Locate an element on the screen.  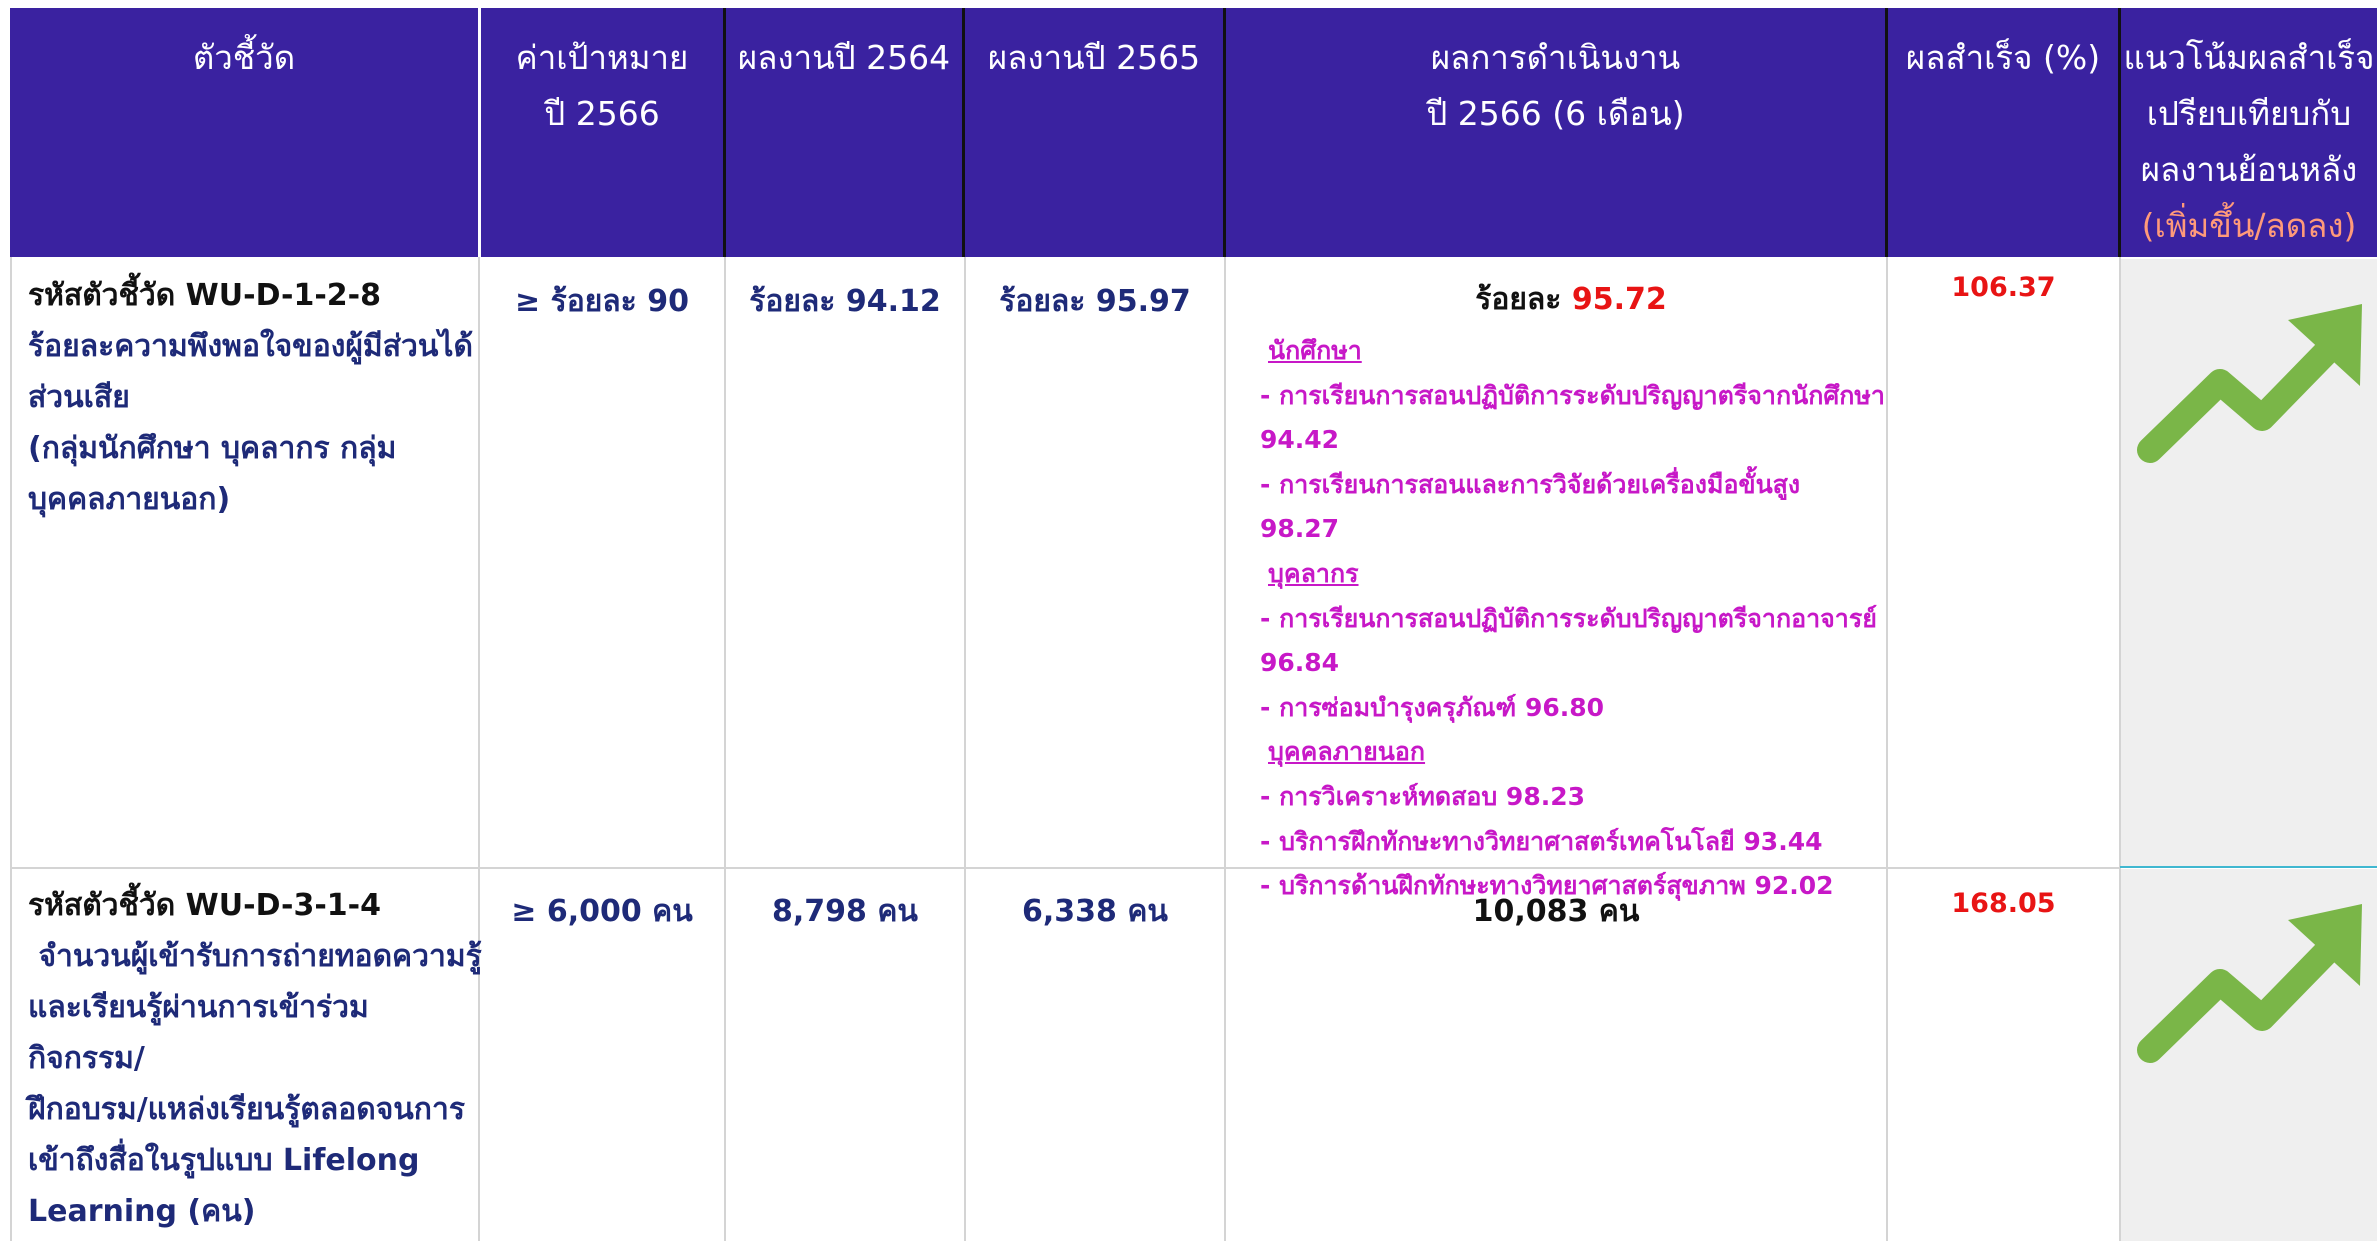
indicator-name-line: บุคคลภายนอก) is located at coordinates (129, 499).